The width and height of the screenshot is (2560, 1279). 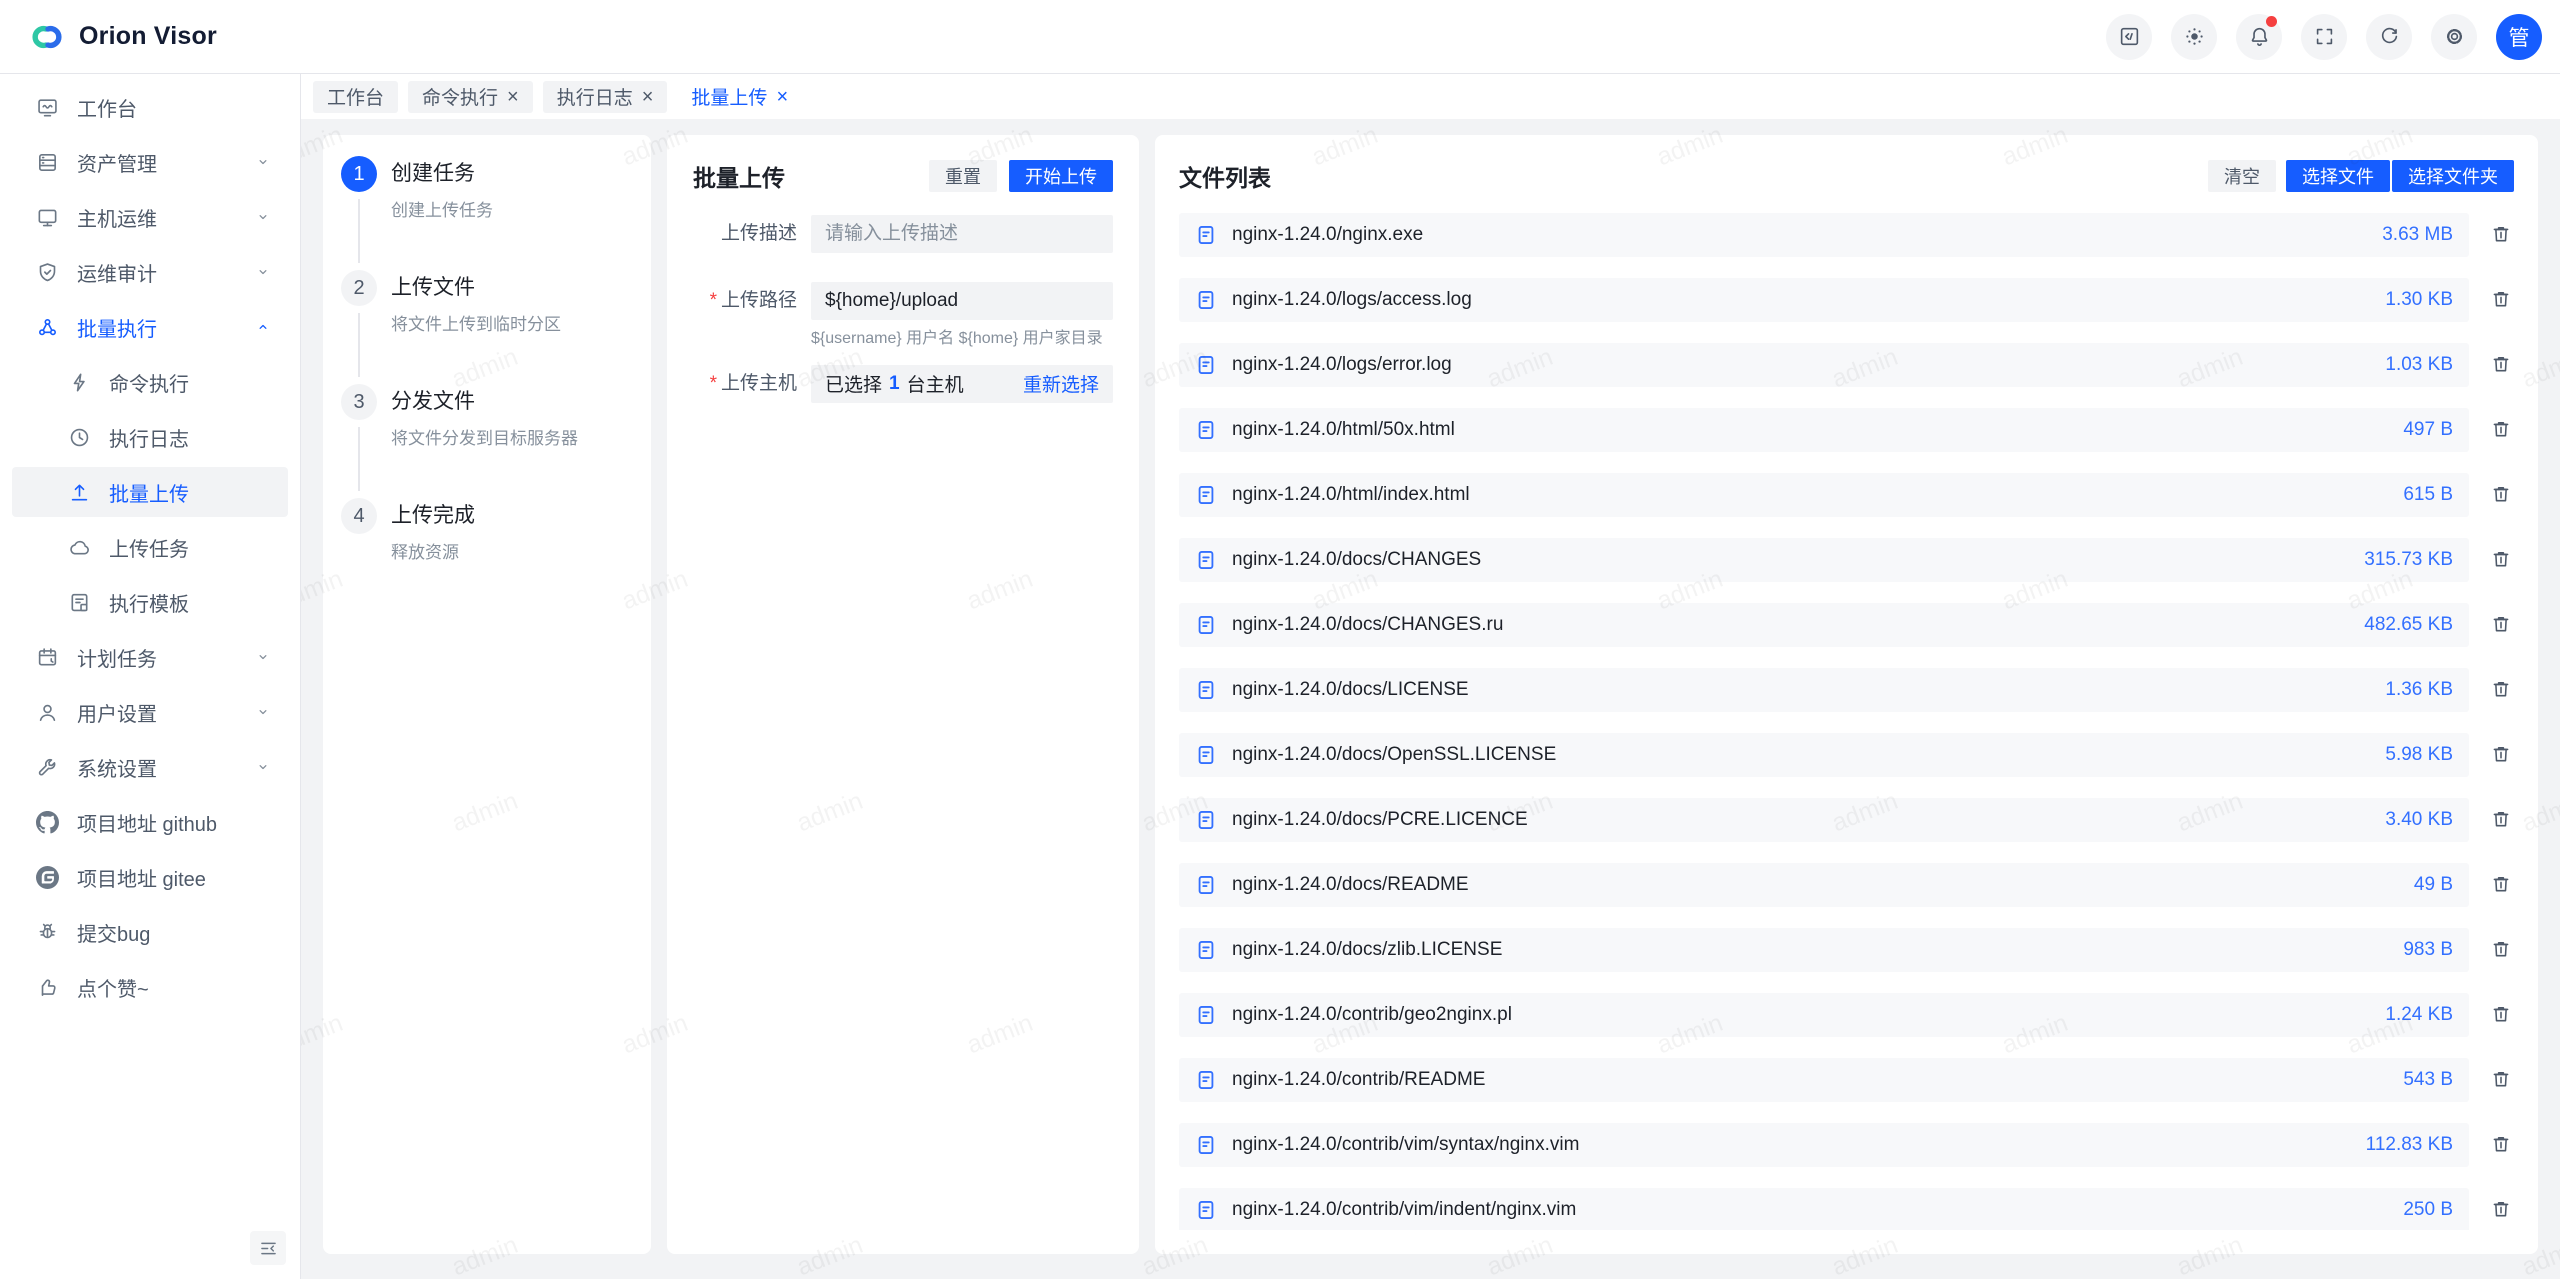 What do you see at coordinates (1372, 1014) in the screenshot?
I see `file-name: nginx-1.24.0/contrib/geo2nginx.pl` at bounding box center [1372, 1014].